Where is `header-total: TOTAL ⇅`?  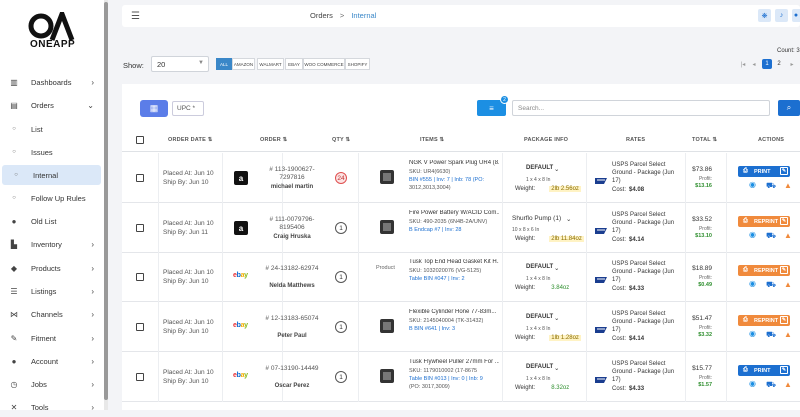
header-total: TOTAL ⇅ is located at coordinates (704, 140).